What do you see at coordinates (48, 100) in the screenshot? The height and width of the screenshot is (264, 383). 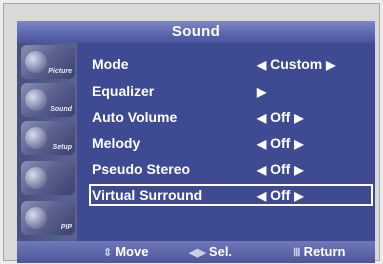 I see `sidebar-item-sound: Sound` at bounding box center [48, 100].